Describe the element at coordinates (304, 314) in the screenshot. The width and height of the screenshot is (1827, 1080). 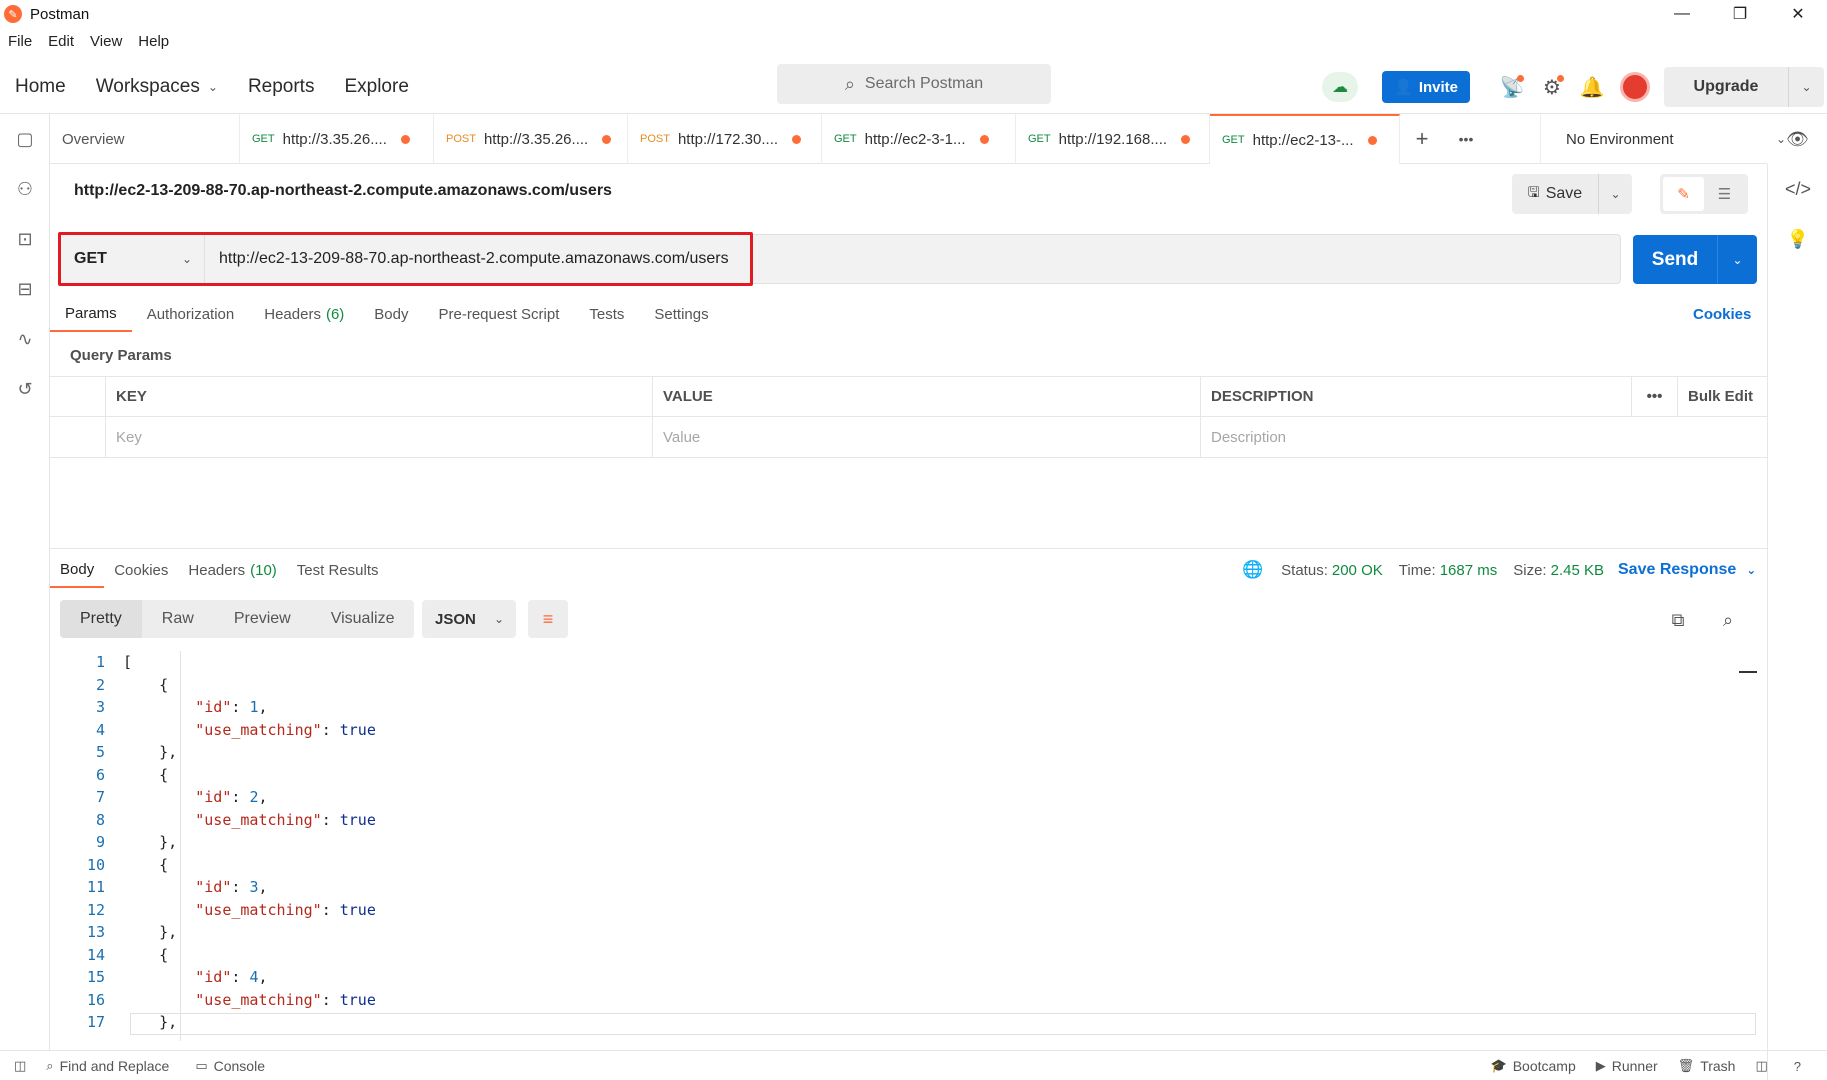
I see `tab-headers: Headers (6)` at that location.